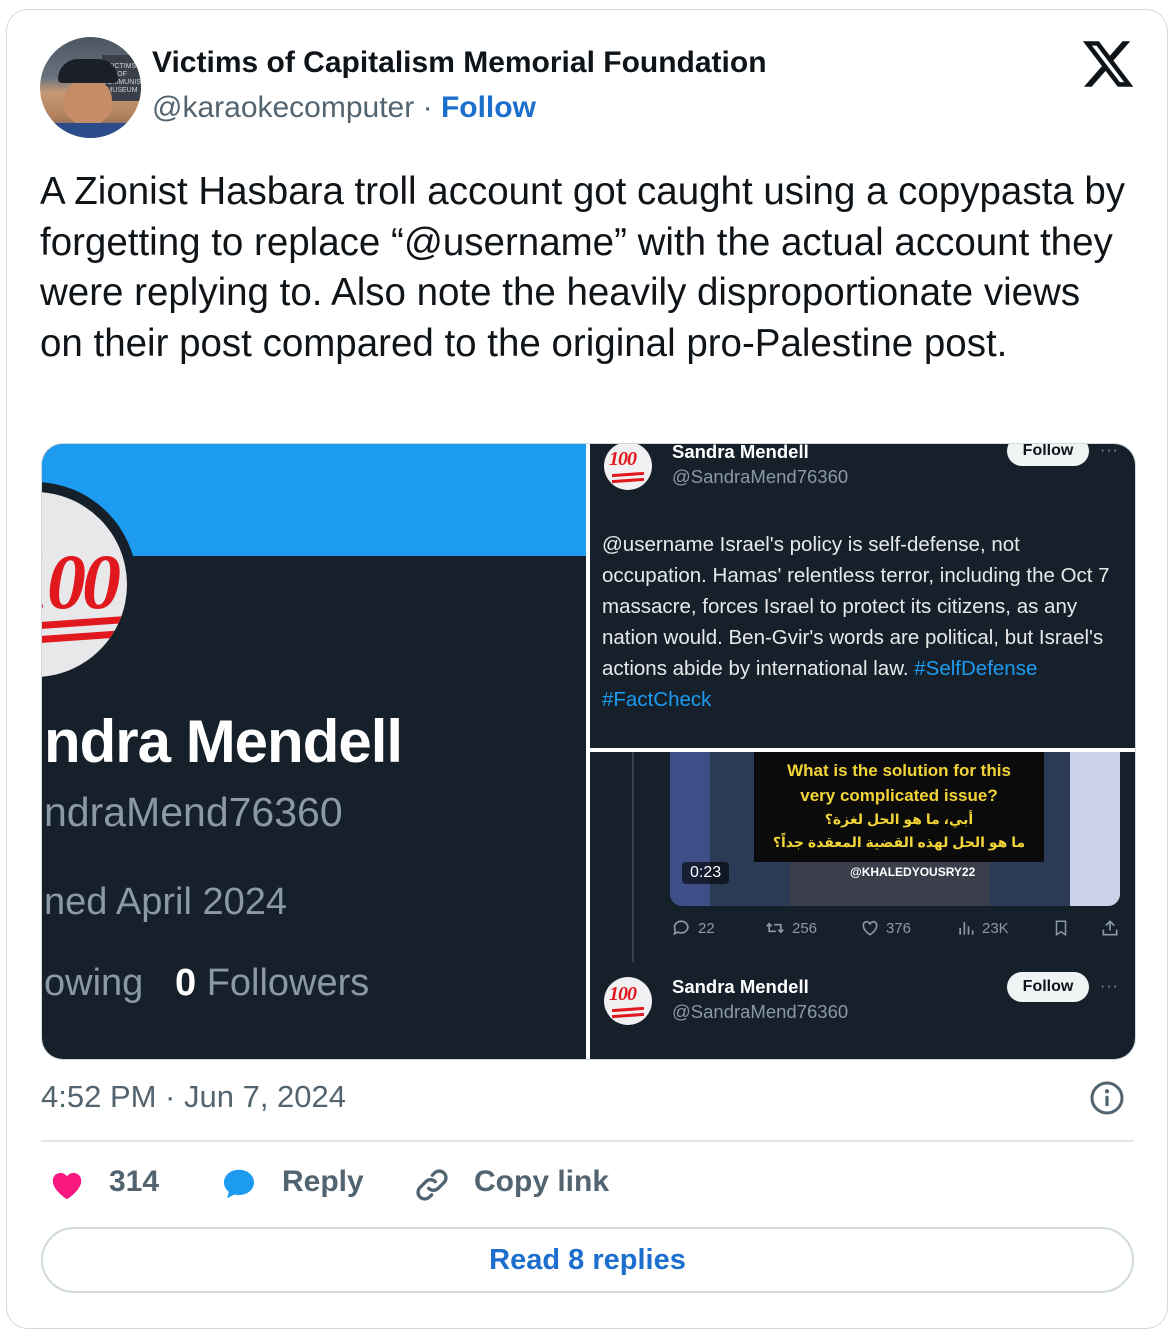 This screenshot has width=1176, height=1338. I want to click on author-handle-row: @karaokecomputer · Follow, so click(344, 108).